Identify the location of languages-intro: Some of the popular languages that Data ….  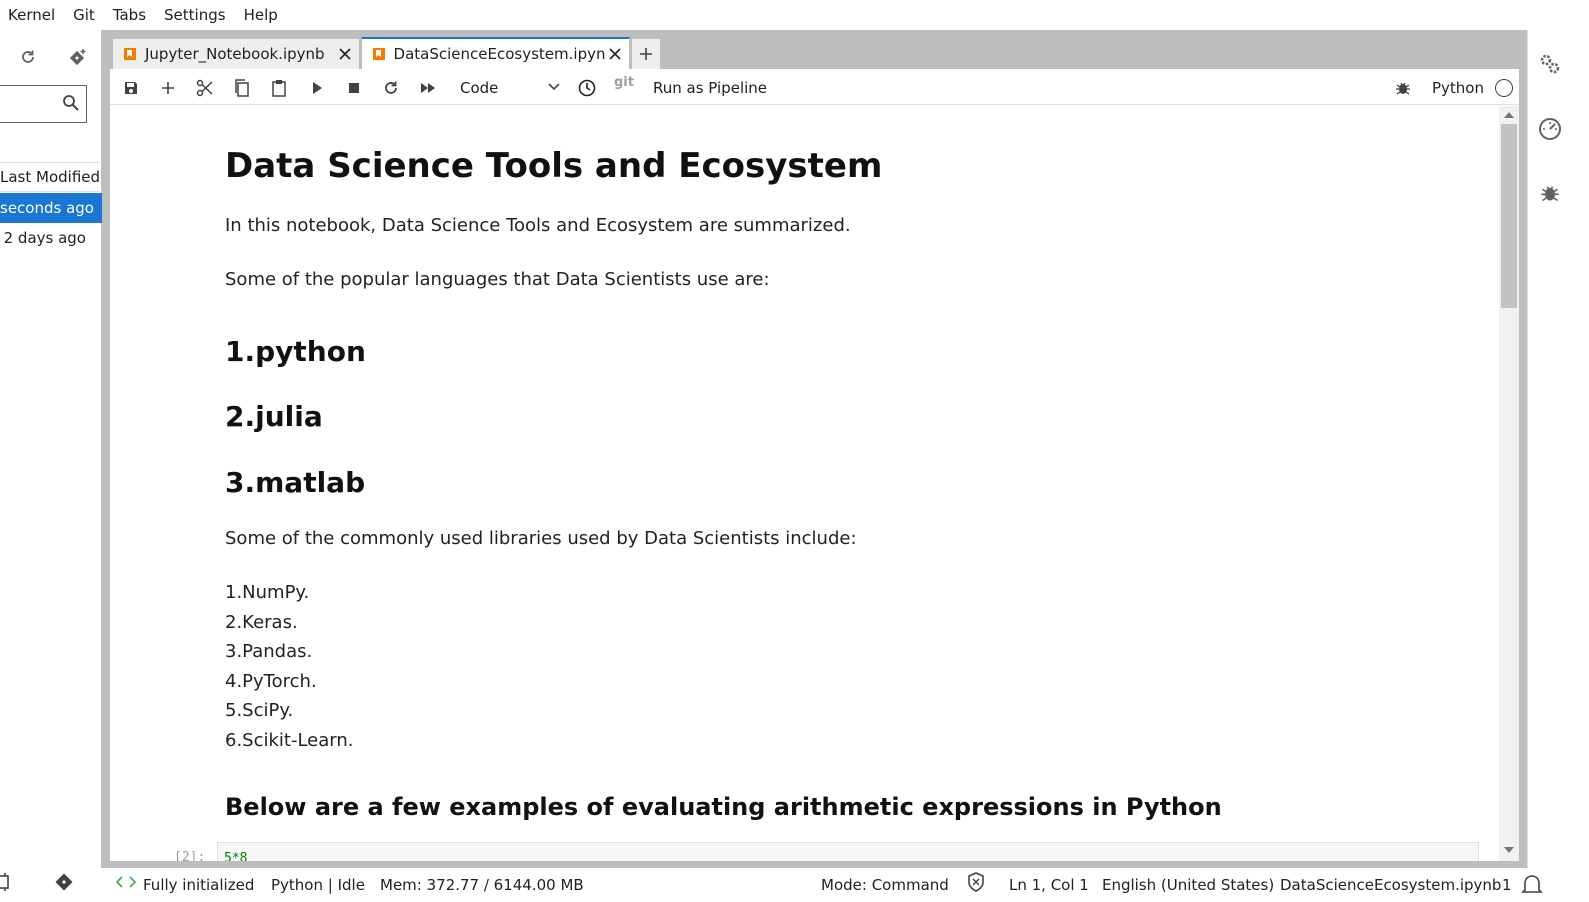
(497, 279).